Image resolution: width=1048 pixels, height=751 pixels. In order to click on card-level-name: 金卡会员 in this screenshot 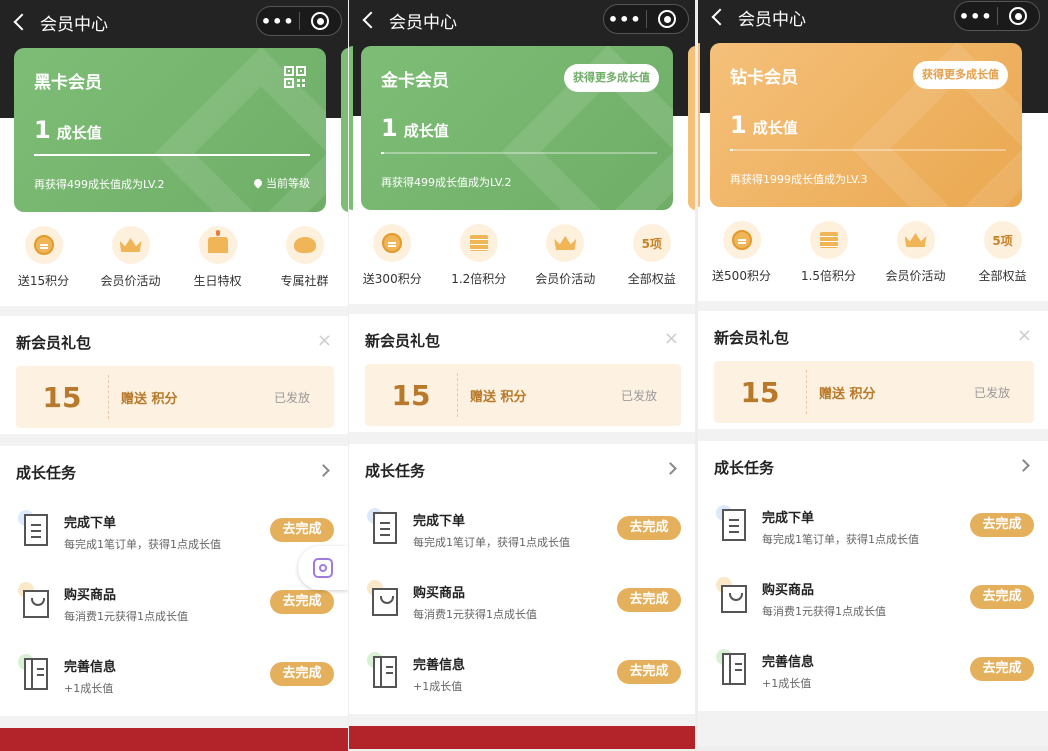, I will do `click(415, 81)`.